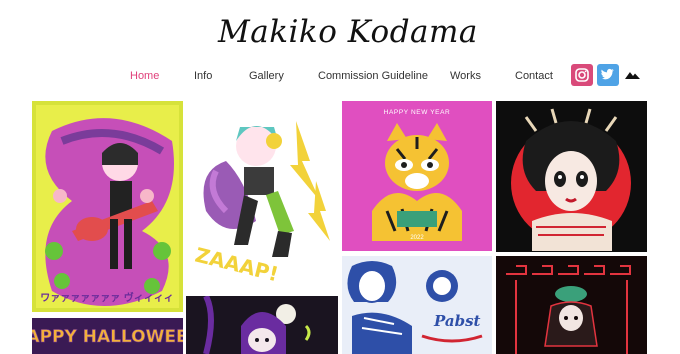  Describe the element at coordinates (571, 305) in the screenshot. I see `gallery-item-neon-samurai` at that location.